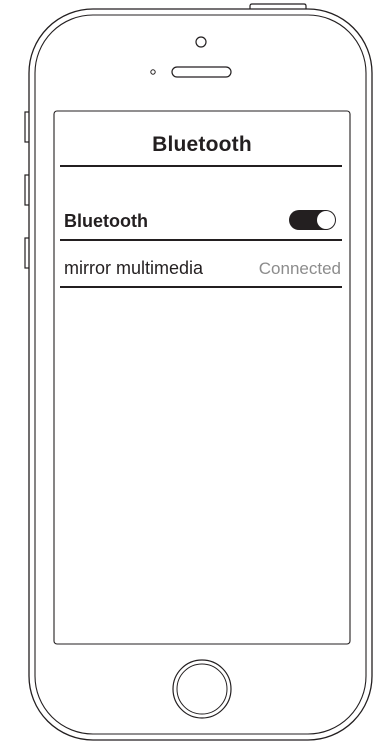 The height and width of the screenshot is (744, 389). I want to click on bluetooth-row-label: Bluetooth, so click(106, 221).